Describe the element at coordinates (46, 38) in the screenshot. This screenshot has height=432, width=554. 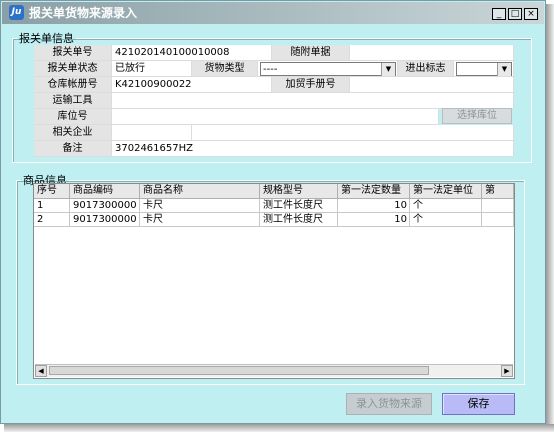
I see `declaration-info-legend: 报关单信息` at that location.